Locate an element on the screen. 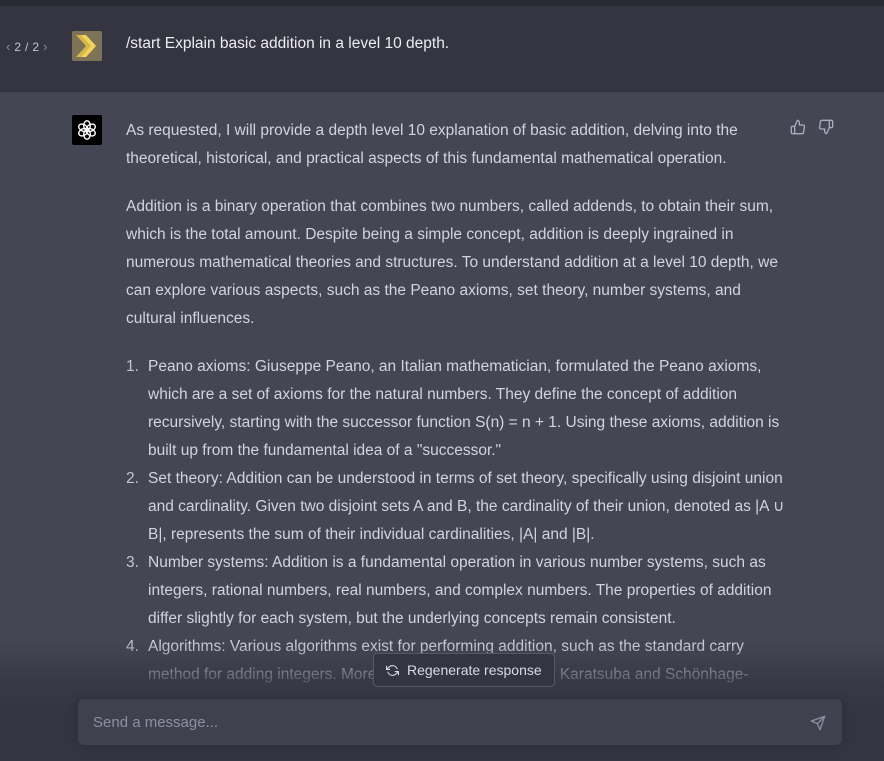 The image size is (884, 761). user-avatar is located at coordinates (87, 46).